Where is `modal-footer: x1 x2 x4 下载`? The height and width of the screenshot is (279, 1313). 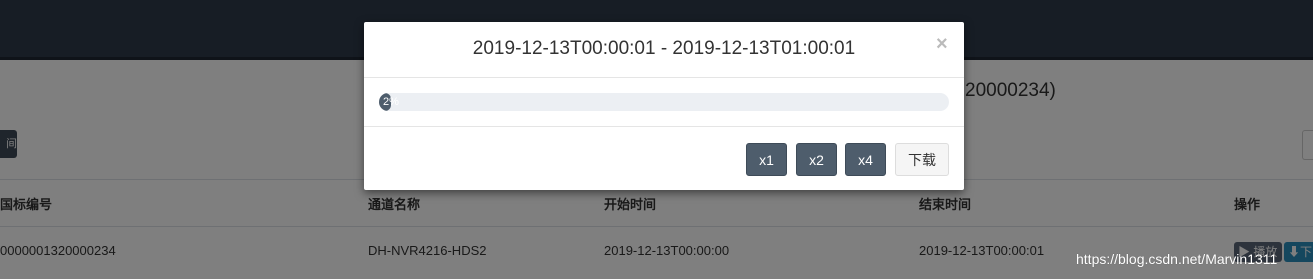
modal-footer: x1 x2 x4 下载 is located at coordinates (664, 158).